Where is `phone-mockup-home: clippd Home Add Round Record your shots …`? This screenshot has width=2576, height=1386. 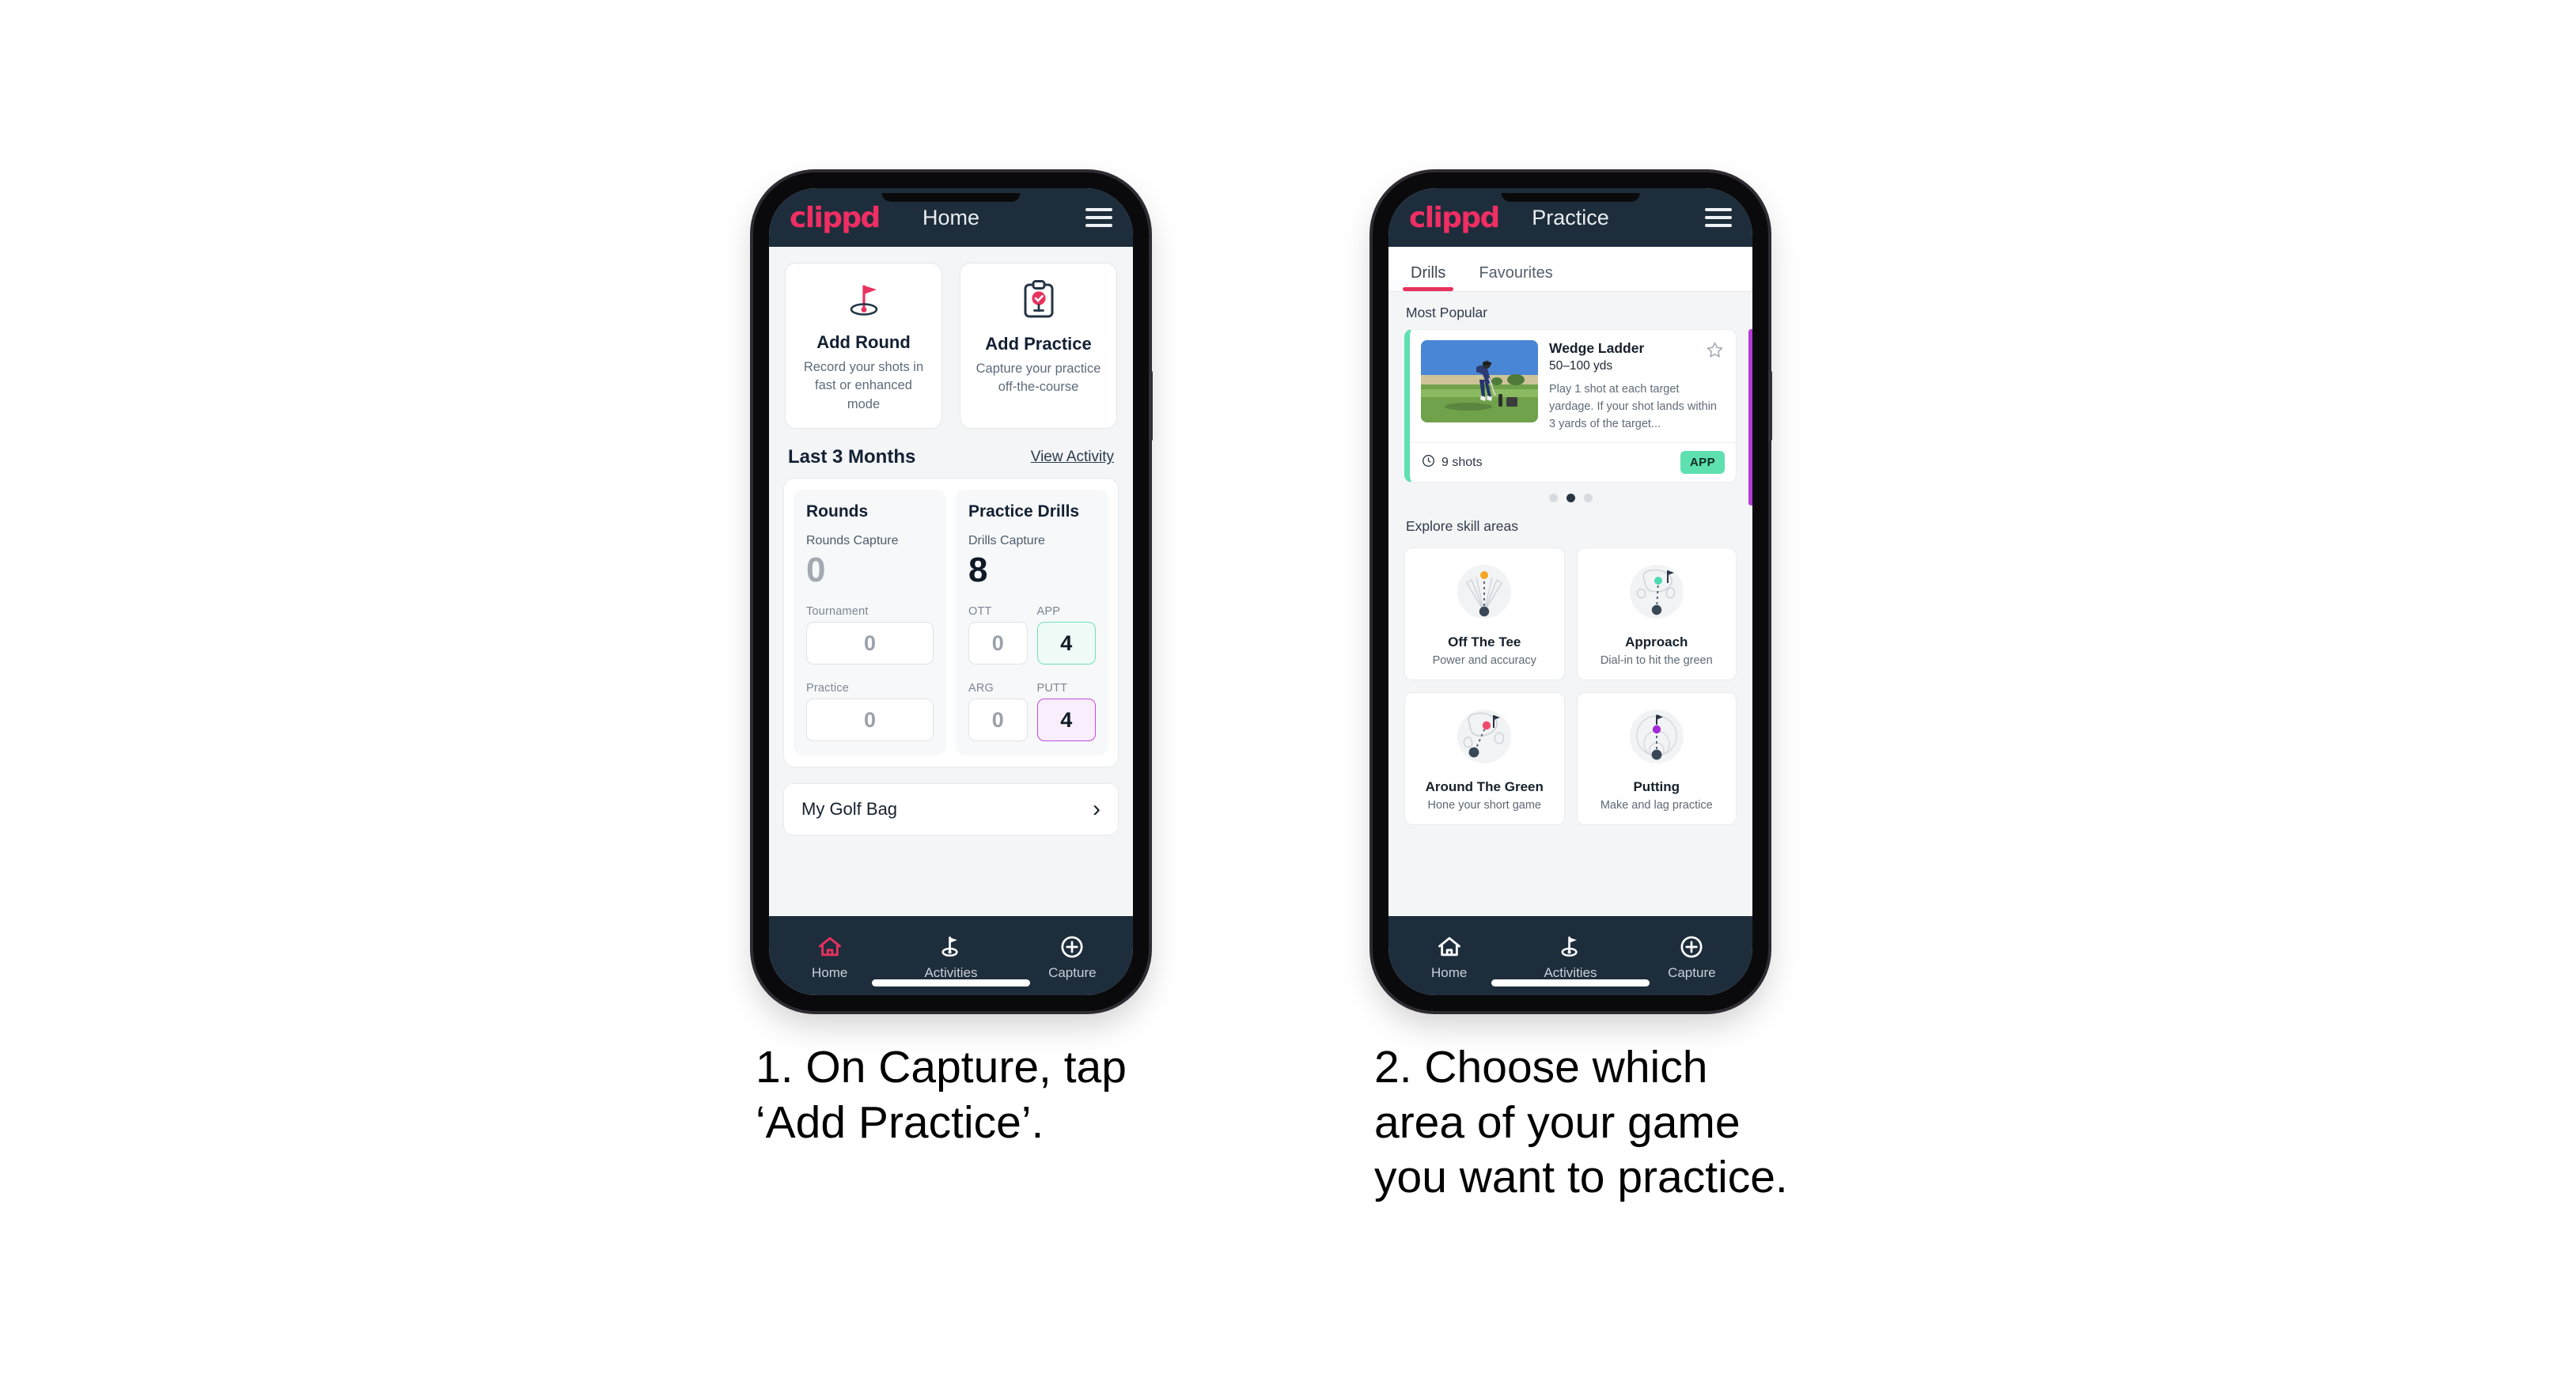 phone-mockup-home: clippd Home Add Round Record your shots … is located at coordinates (953, 592).